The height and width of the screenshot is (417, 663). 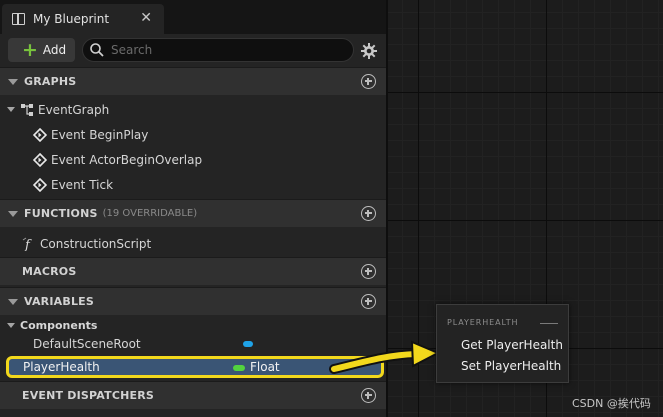 What do you see at coordinates (27, 109) in the screenshot?
I see `graph-icon` at bounding box center [27, 109].